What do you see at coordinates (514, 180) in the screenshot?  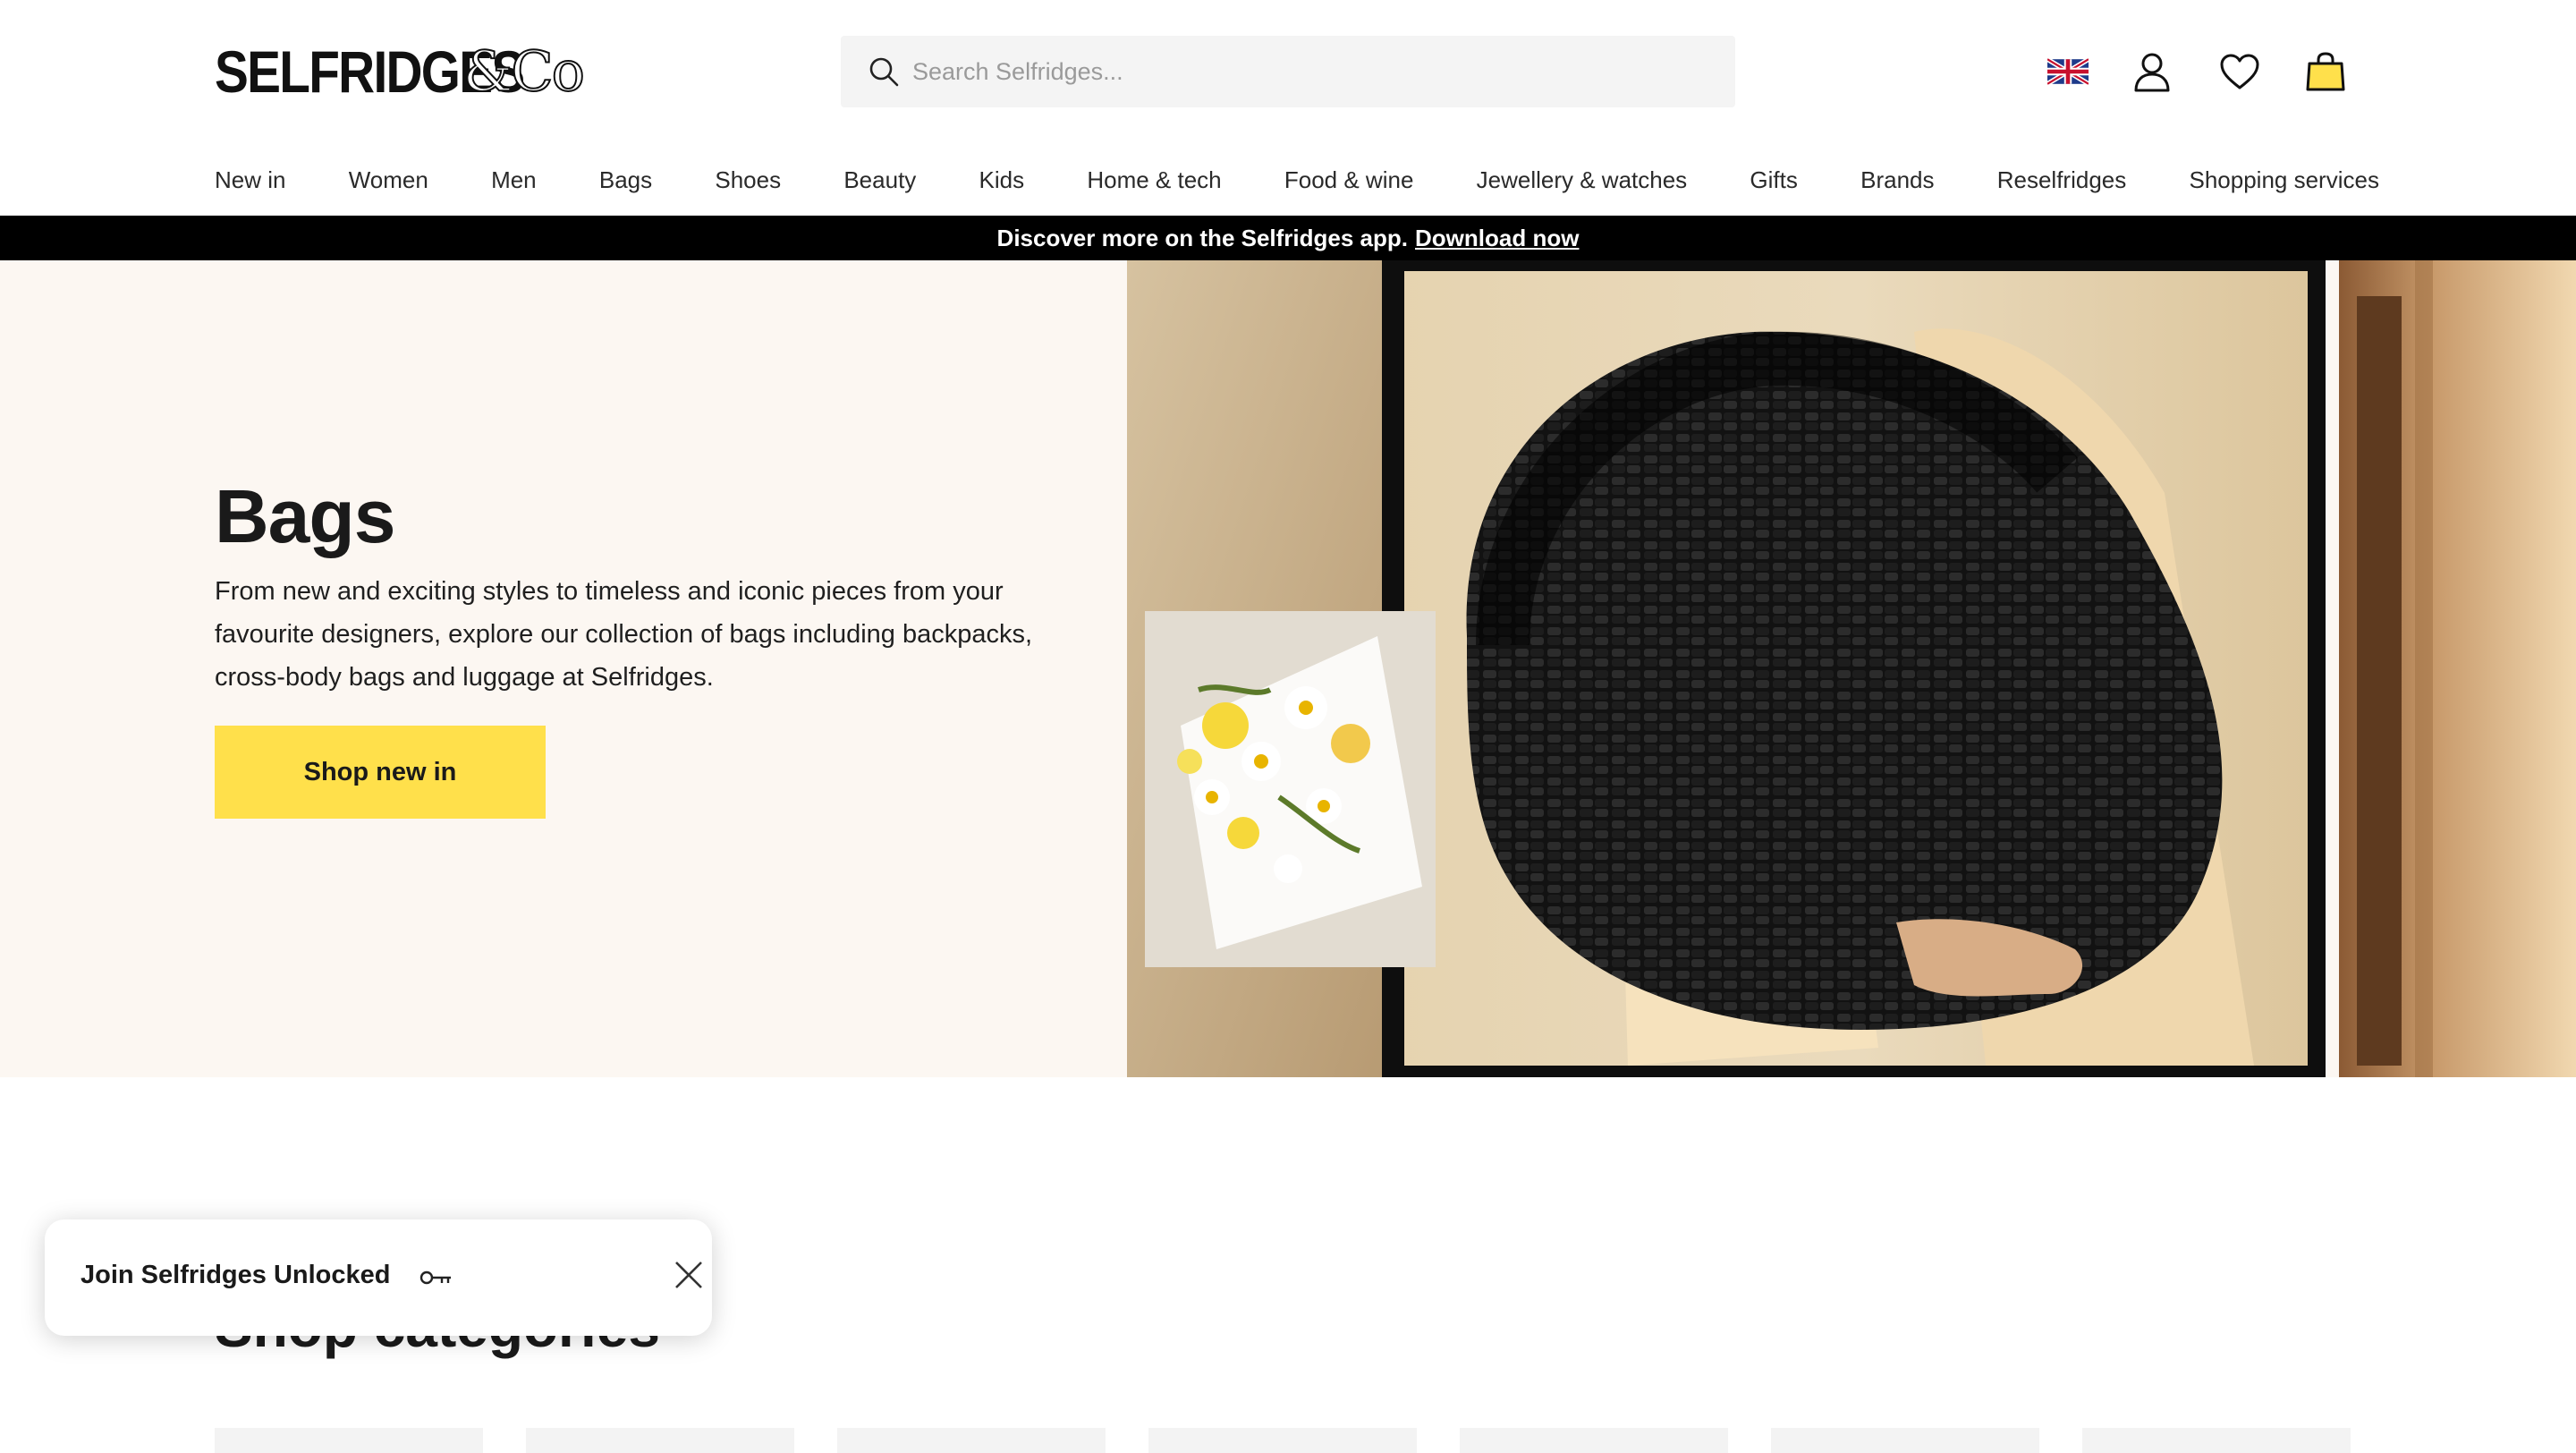 I see `nav-item-men: Men` at bounding box center [514, 180].